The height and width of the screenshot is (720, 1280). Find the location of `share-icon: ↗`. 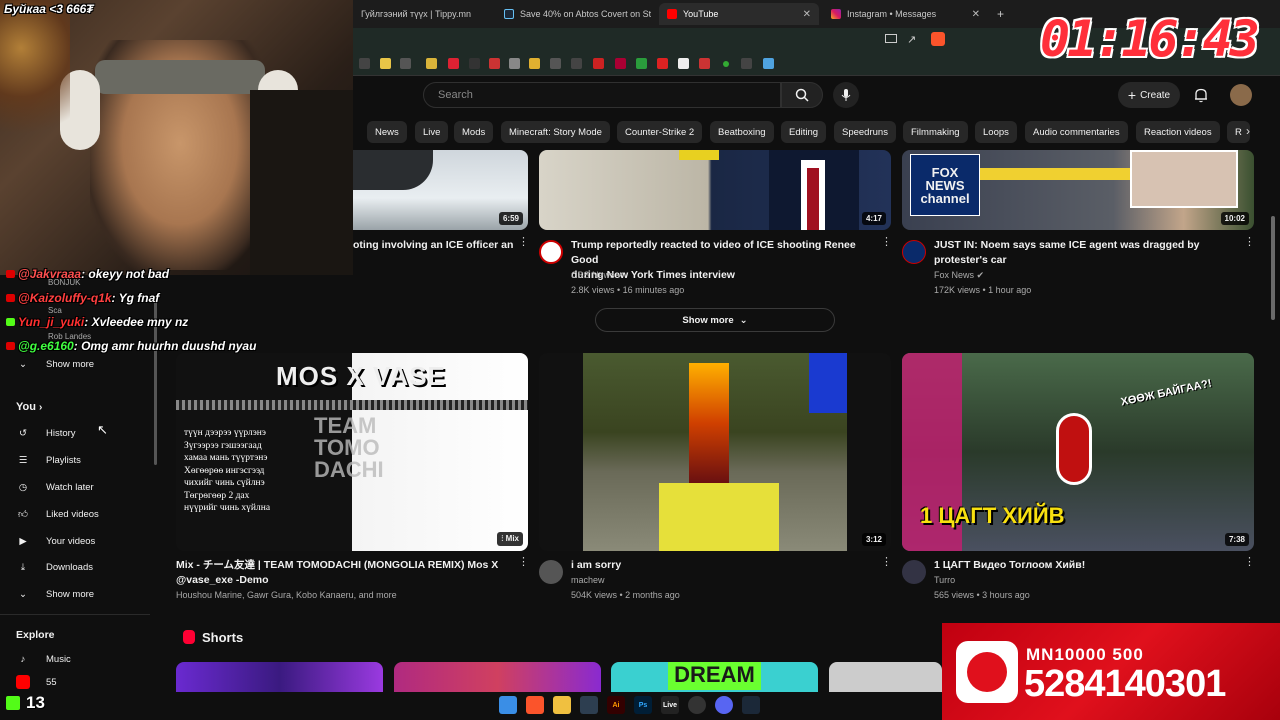

share-icon: ↗ is located at coordinates (911, 39).